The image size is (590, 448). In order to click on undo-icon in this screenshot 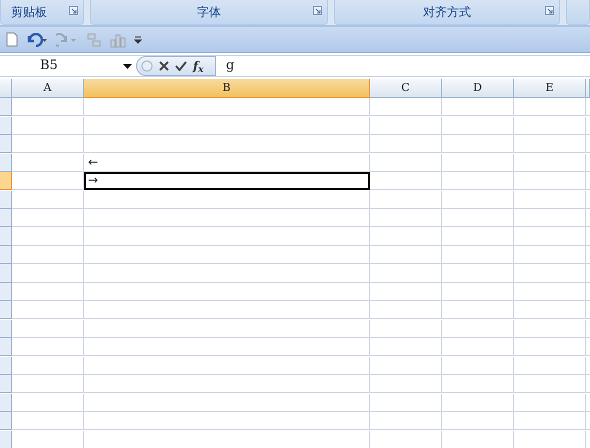, I will do `click(37, 39)`.